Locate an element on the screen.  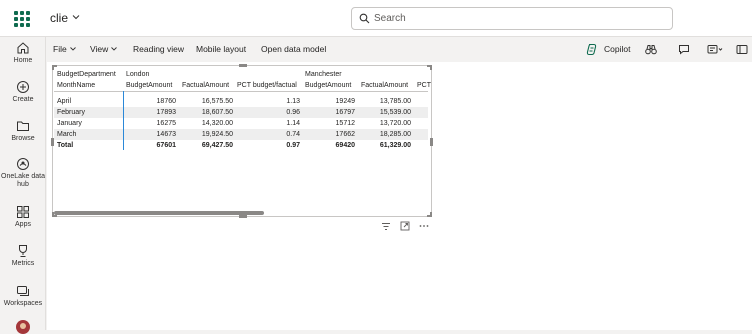
reading-view-button: Reading view is located at coordinates (158, 49).